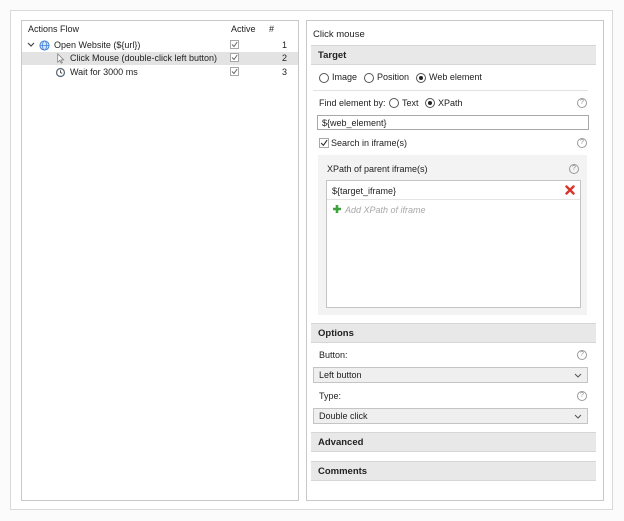 The height and width of the screenshot is (521, 624). I want to click on radio-find-xpath-label: XPath, so click(450, 103).